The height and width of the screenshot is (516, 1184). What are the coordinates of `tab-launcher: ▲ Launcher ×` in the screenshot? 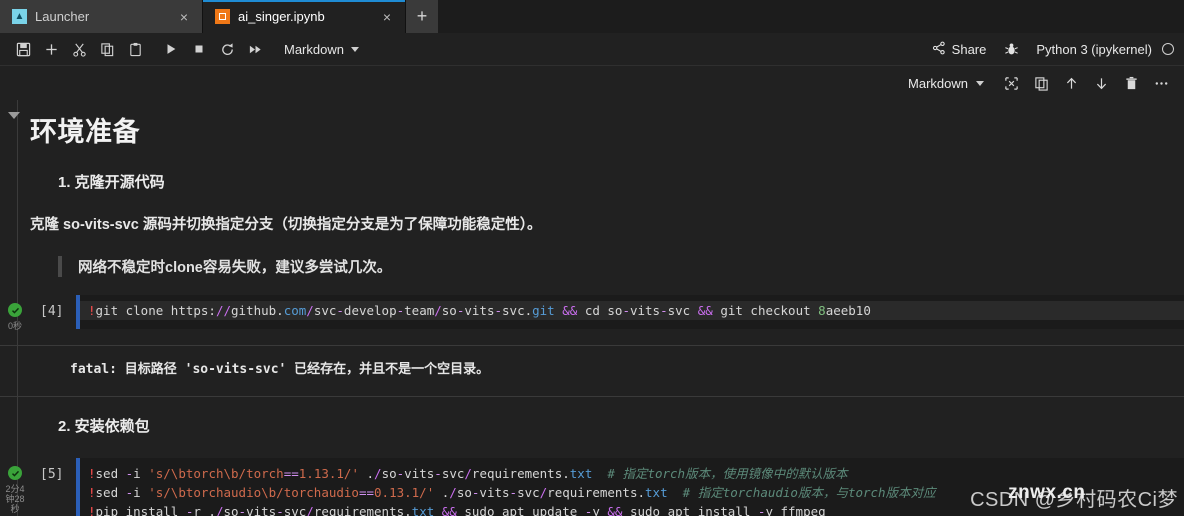 It's located at (101, 16).